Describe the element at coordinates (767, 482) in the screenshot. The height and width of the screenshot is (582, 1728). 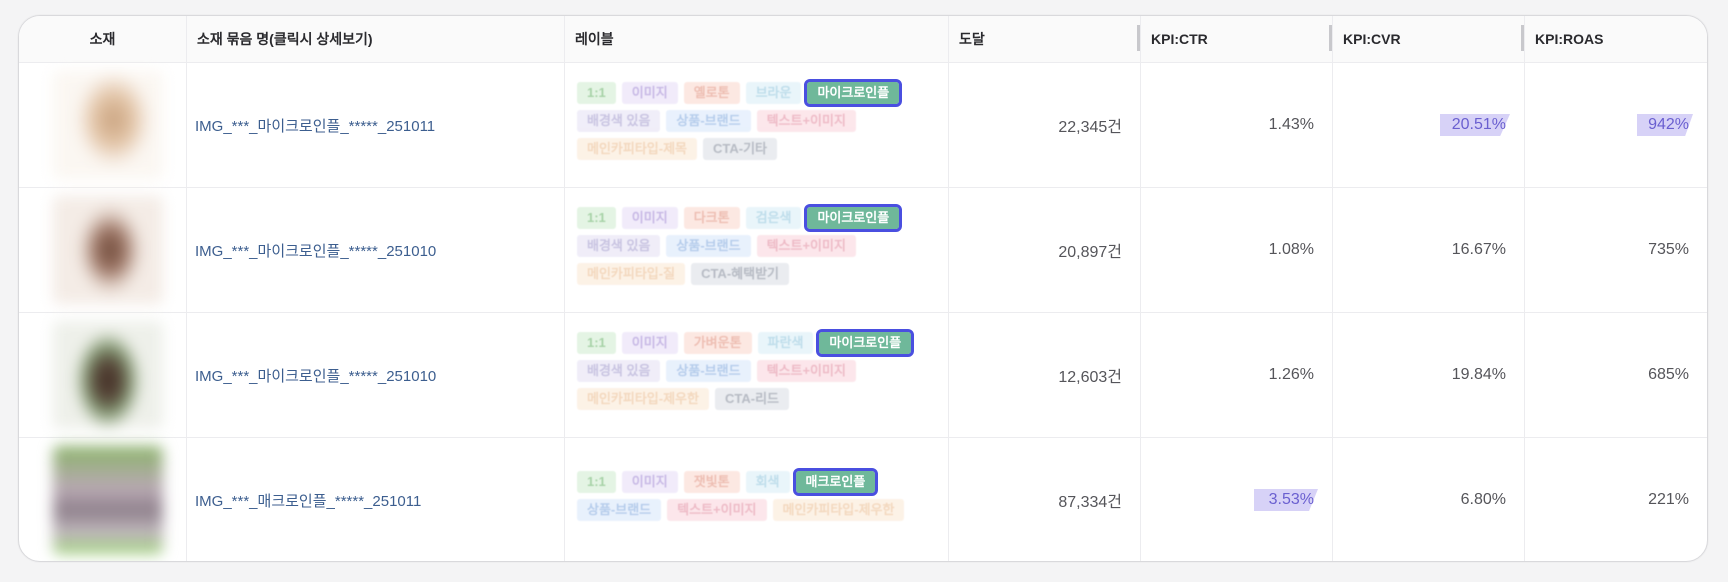
I see `tag: 회색` at that location.